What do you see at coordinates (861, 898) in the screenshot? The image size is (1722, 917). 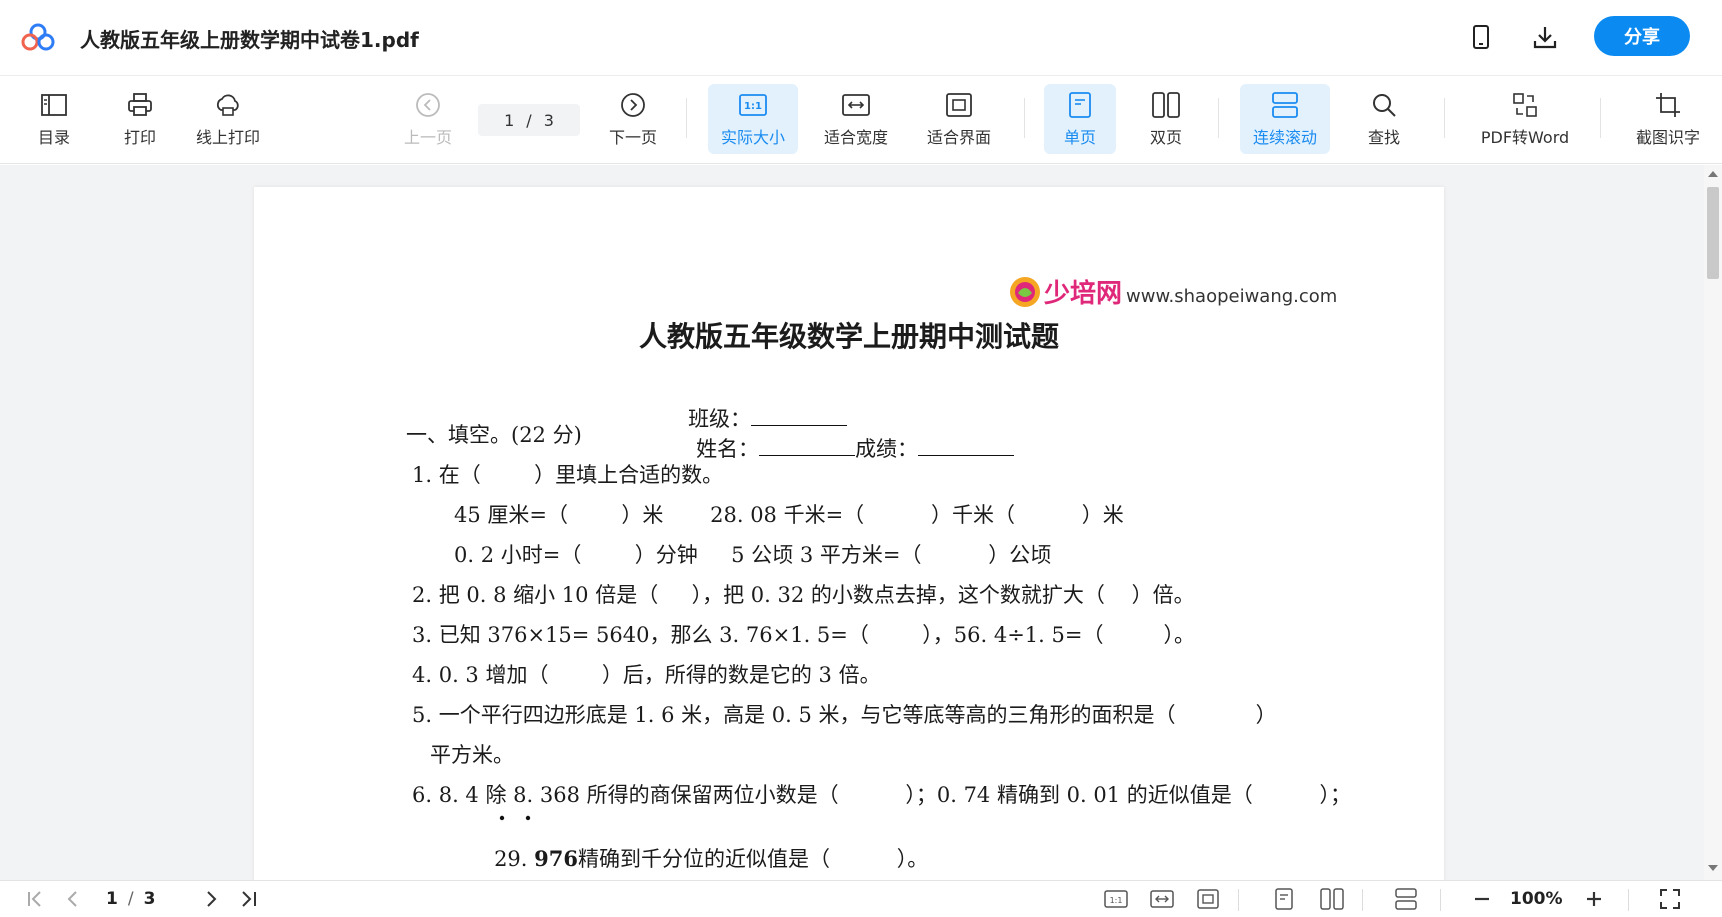 I see `bottom-bar: 1 / 3 1:1 100%` at bounding box center [861, 898].